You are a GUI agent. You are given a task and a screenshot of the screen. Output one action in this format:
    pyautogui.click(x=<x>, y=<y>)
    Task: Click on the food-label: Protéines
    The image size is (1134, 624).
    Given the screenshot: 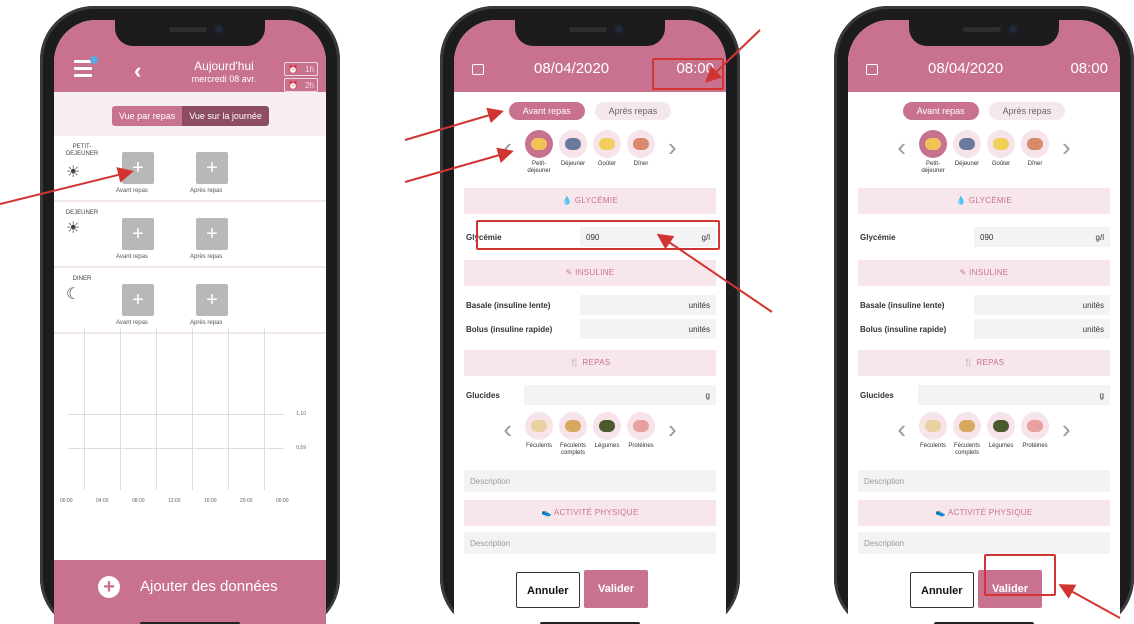 What is the action you would take?
    pyautogui.click(x=1035, y=446)
    